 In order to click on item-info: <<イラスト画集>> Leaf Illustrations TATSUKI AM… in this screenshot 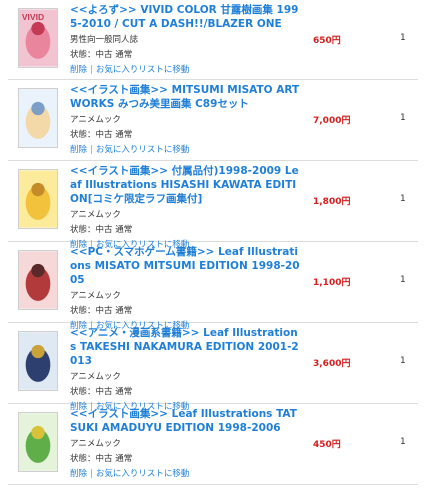, I will do `click(185, 443)`.